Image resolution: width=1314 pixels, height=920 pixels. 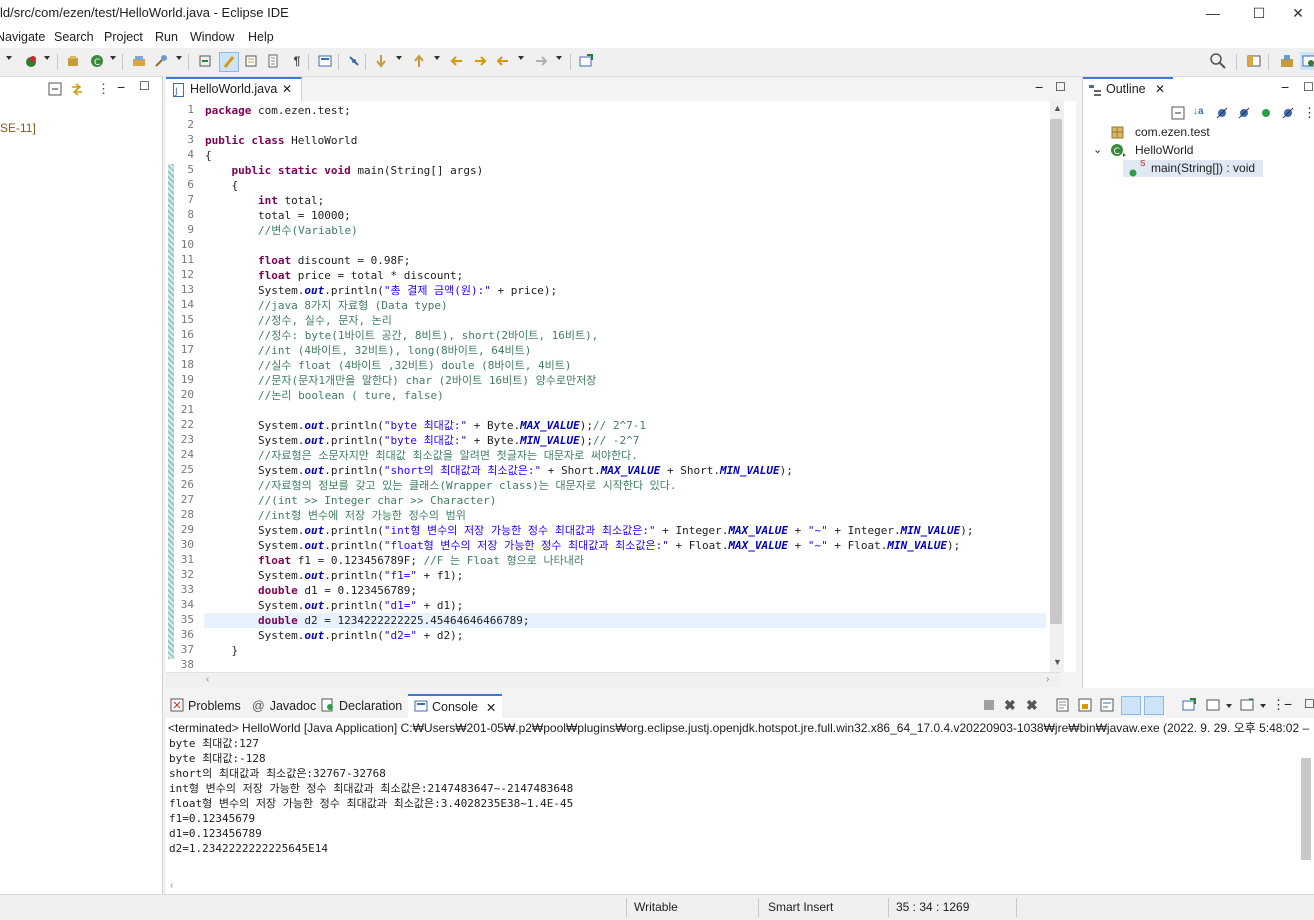 What do you see at coordinates (281, 140) in the screenshot?
I see `code-line: public class HelloWorld` at bounding box center [281, 140].